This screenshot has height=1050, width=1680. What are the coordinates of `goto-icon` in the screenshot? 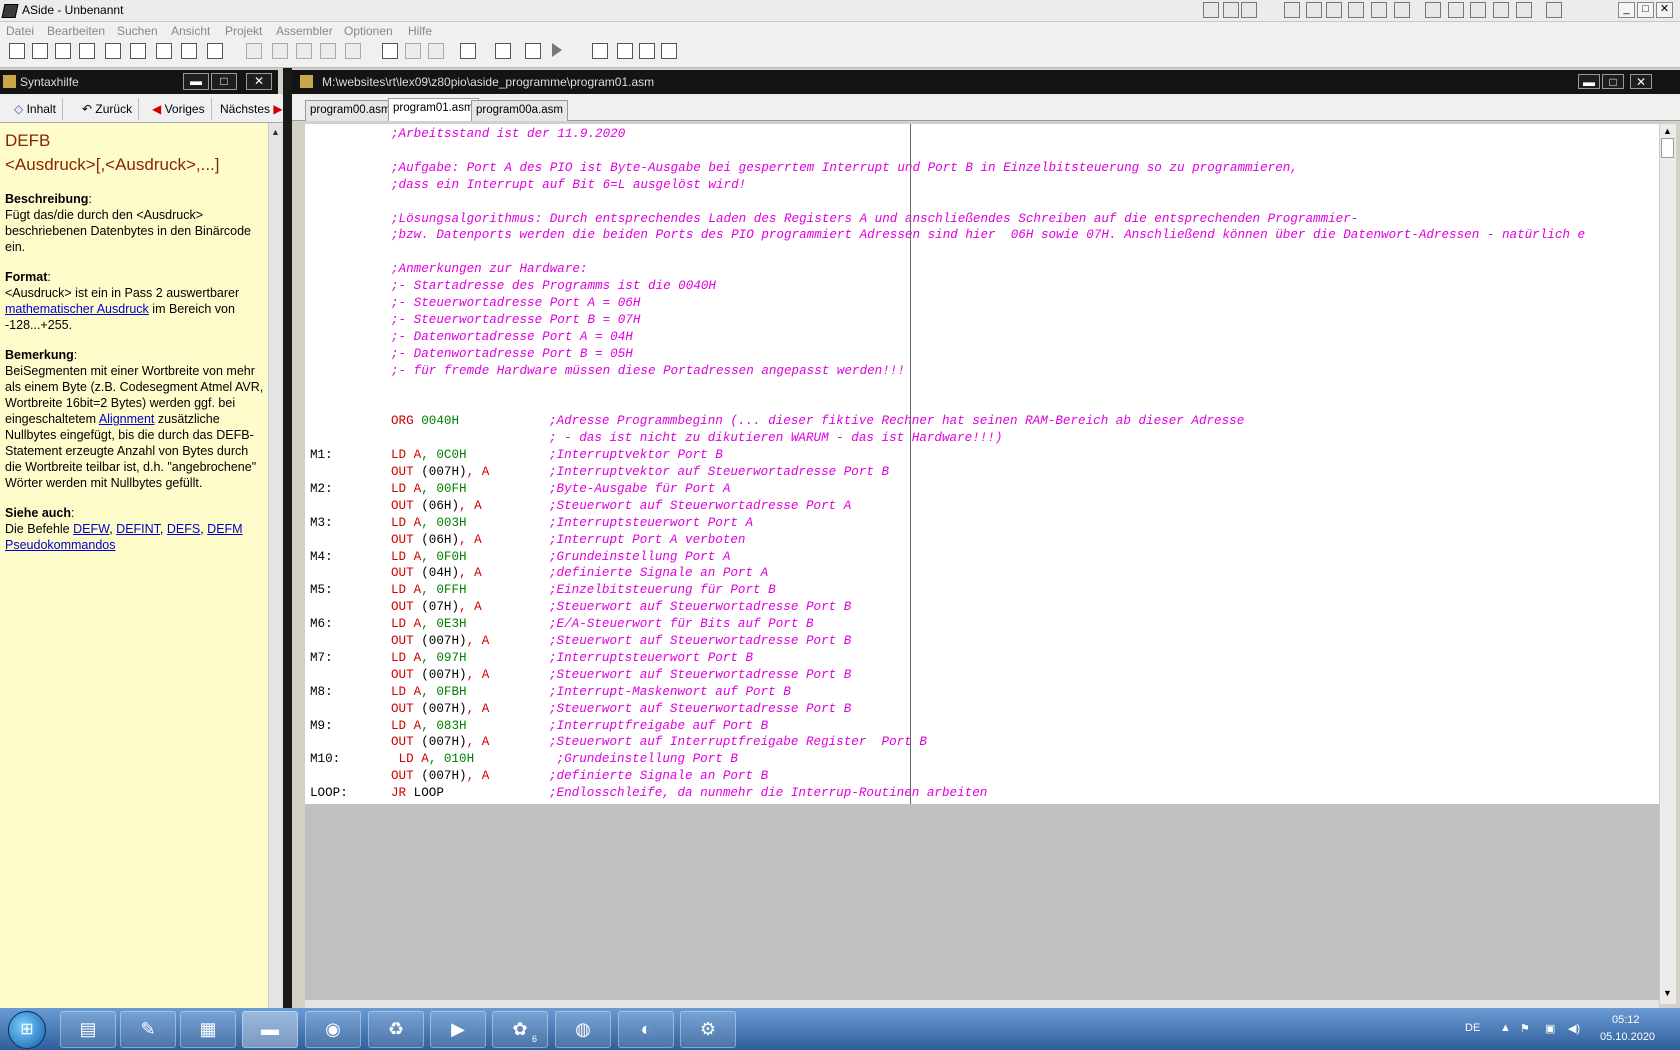 It's located at (468, 51).